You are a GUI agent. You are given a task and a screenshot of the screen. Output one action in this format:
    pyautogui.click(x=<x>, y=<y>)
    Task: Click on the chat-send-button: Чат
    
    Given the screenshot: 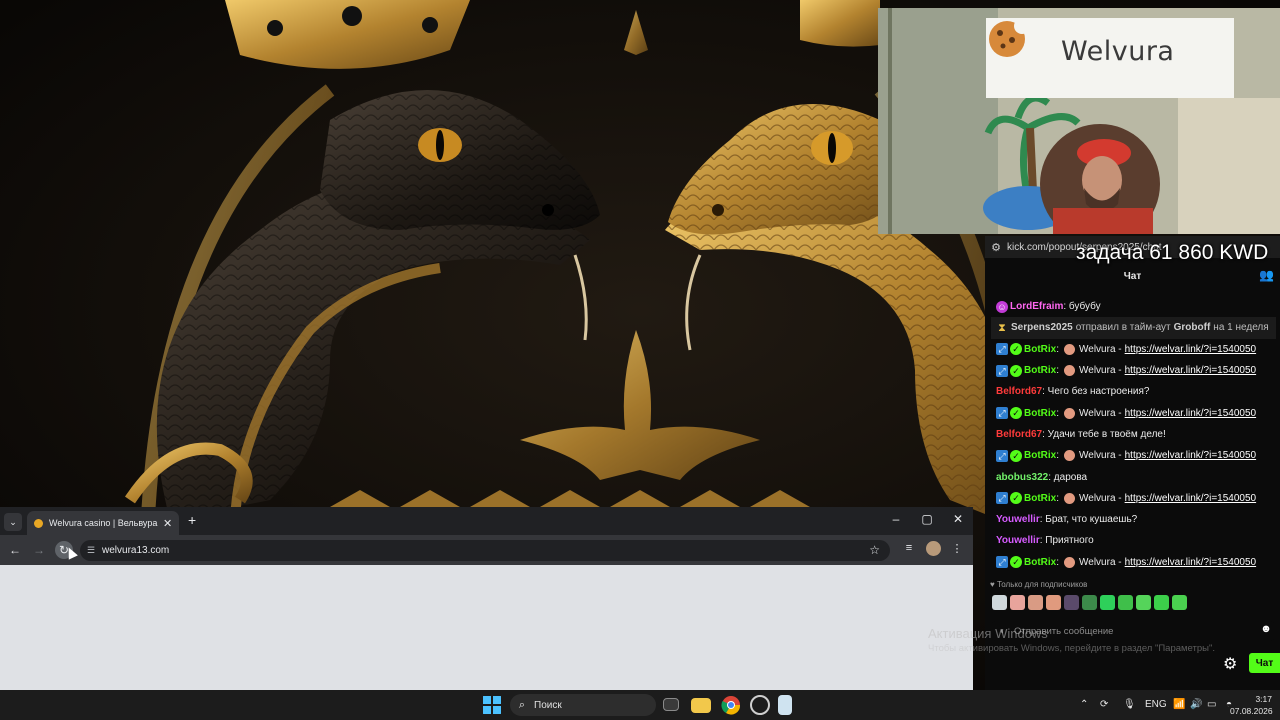 What is the action you would take?
    pyautogui.click(x=1264, y=663)
    